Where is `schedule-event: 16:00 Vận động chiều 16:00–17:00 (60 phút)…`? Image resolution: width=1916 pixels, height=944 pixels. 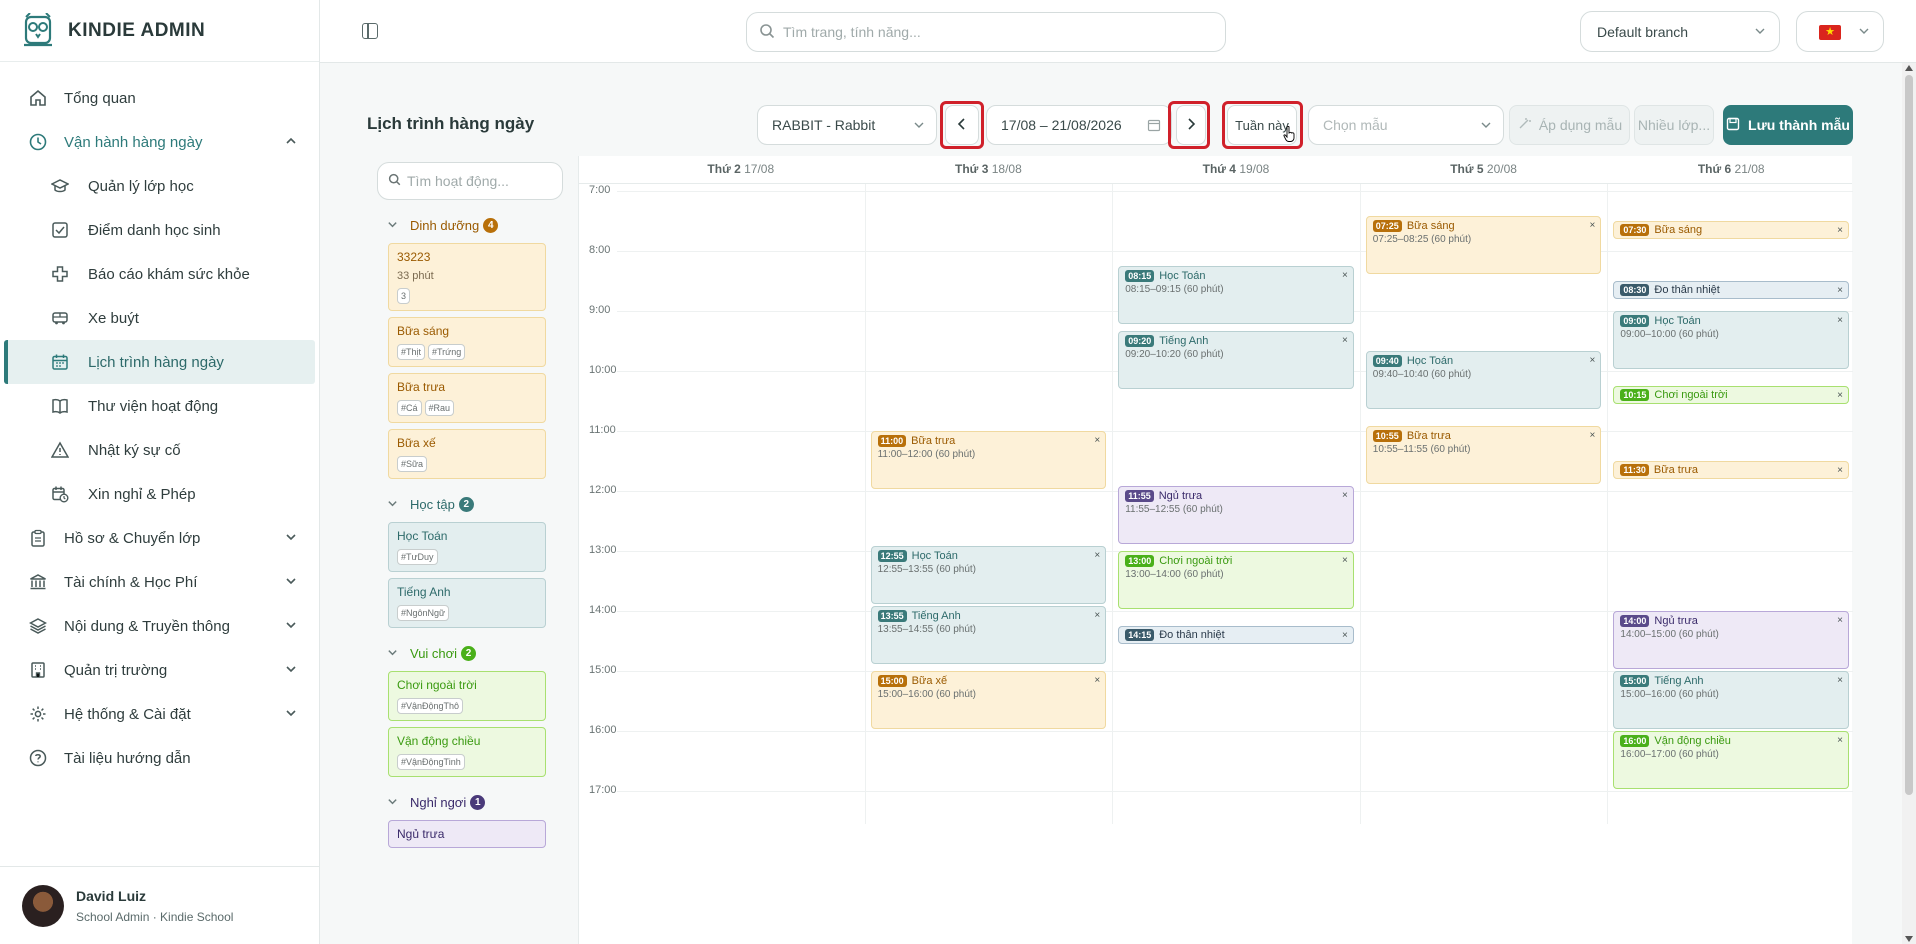
schedule-event: 16:00 Vận động chiều 16:00–17:00 (60 phút)… is located at coordinates (1731, 760).